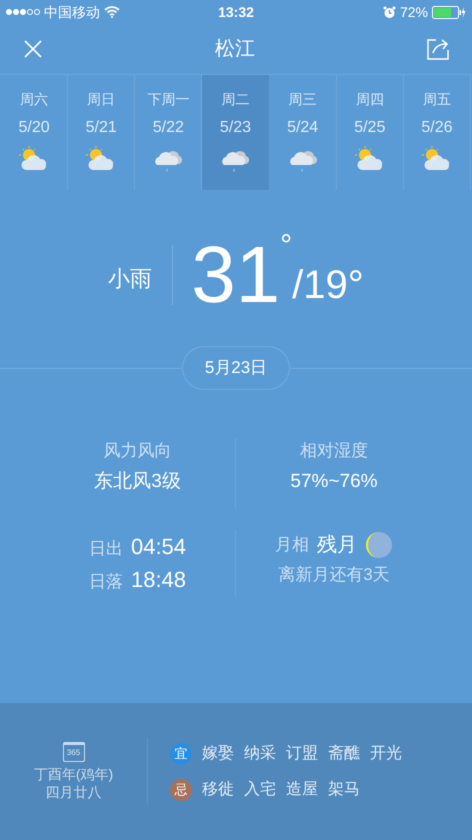  I want to click on city-title: 松江, so click(235, 49).